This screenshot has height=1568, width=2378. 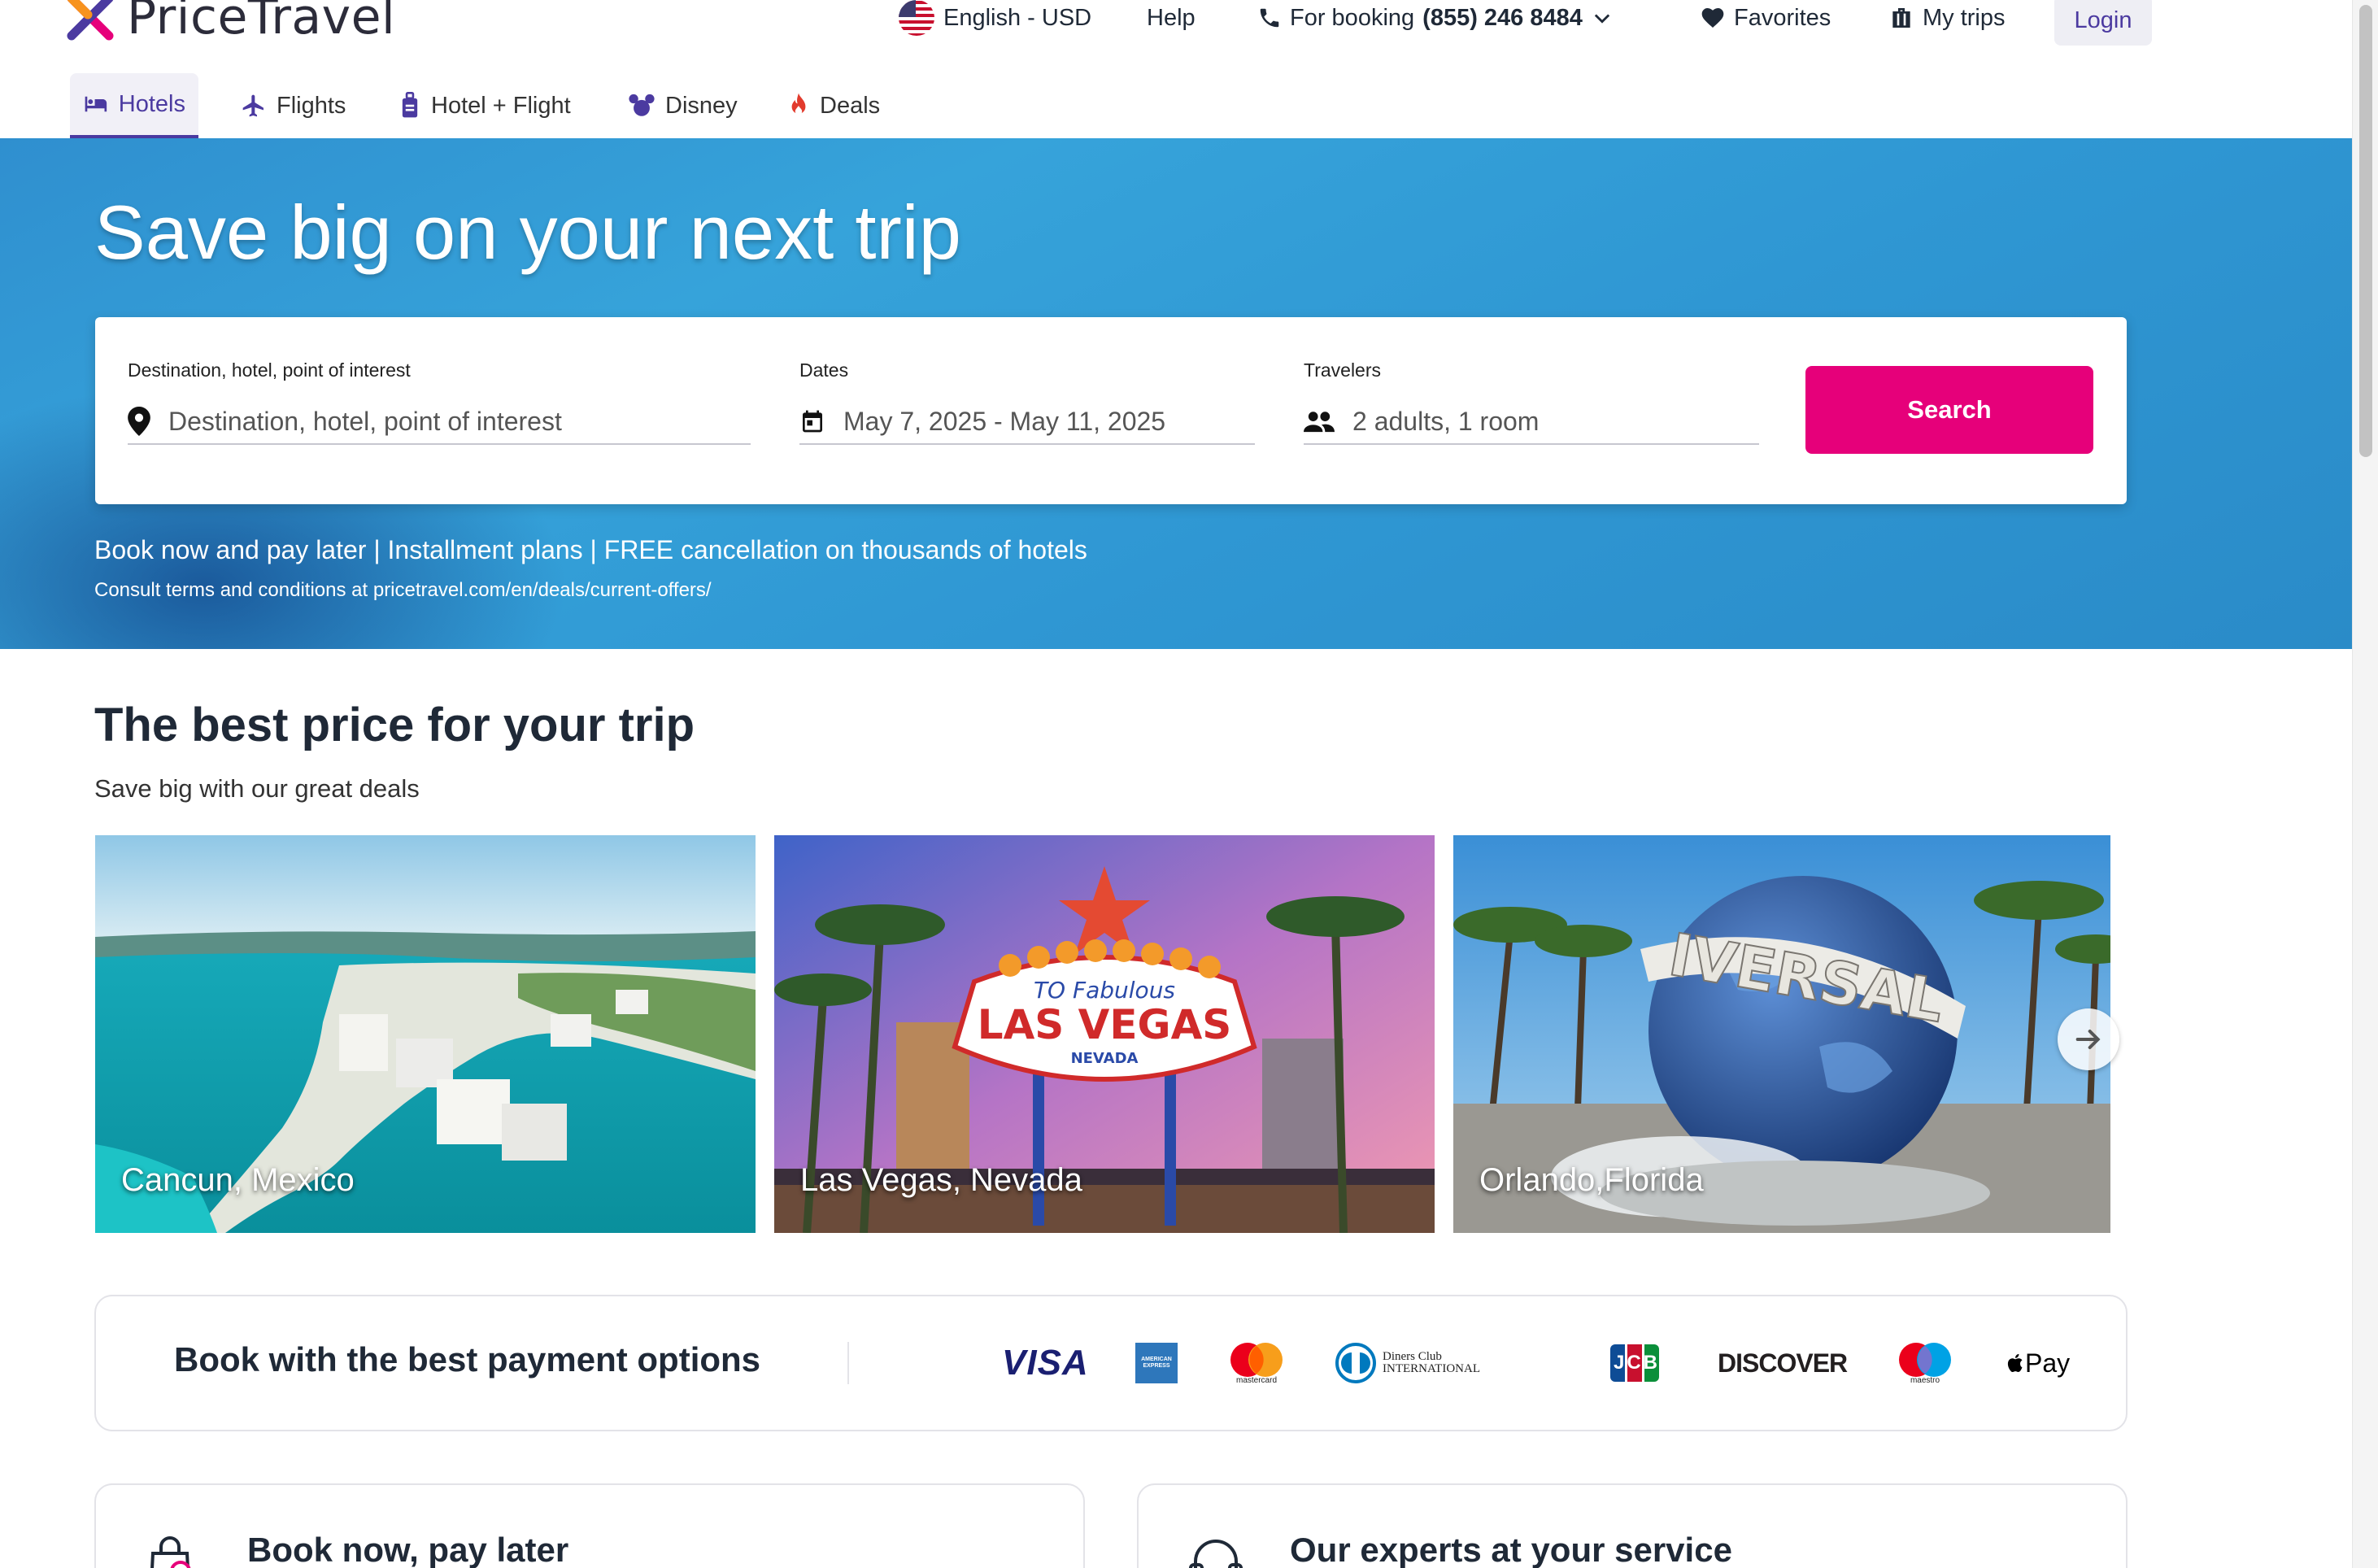 I want to click on tab-disney: Disney, so click(x=683, y=105).